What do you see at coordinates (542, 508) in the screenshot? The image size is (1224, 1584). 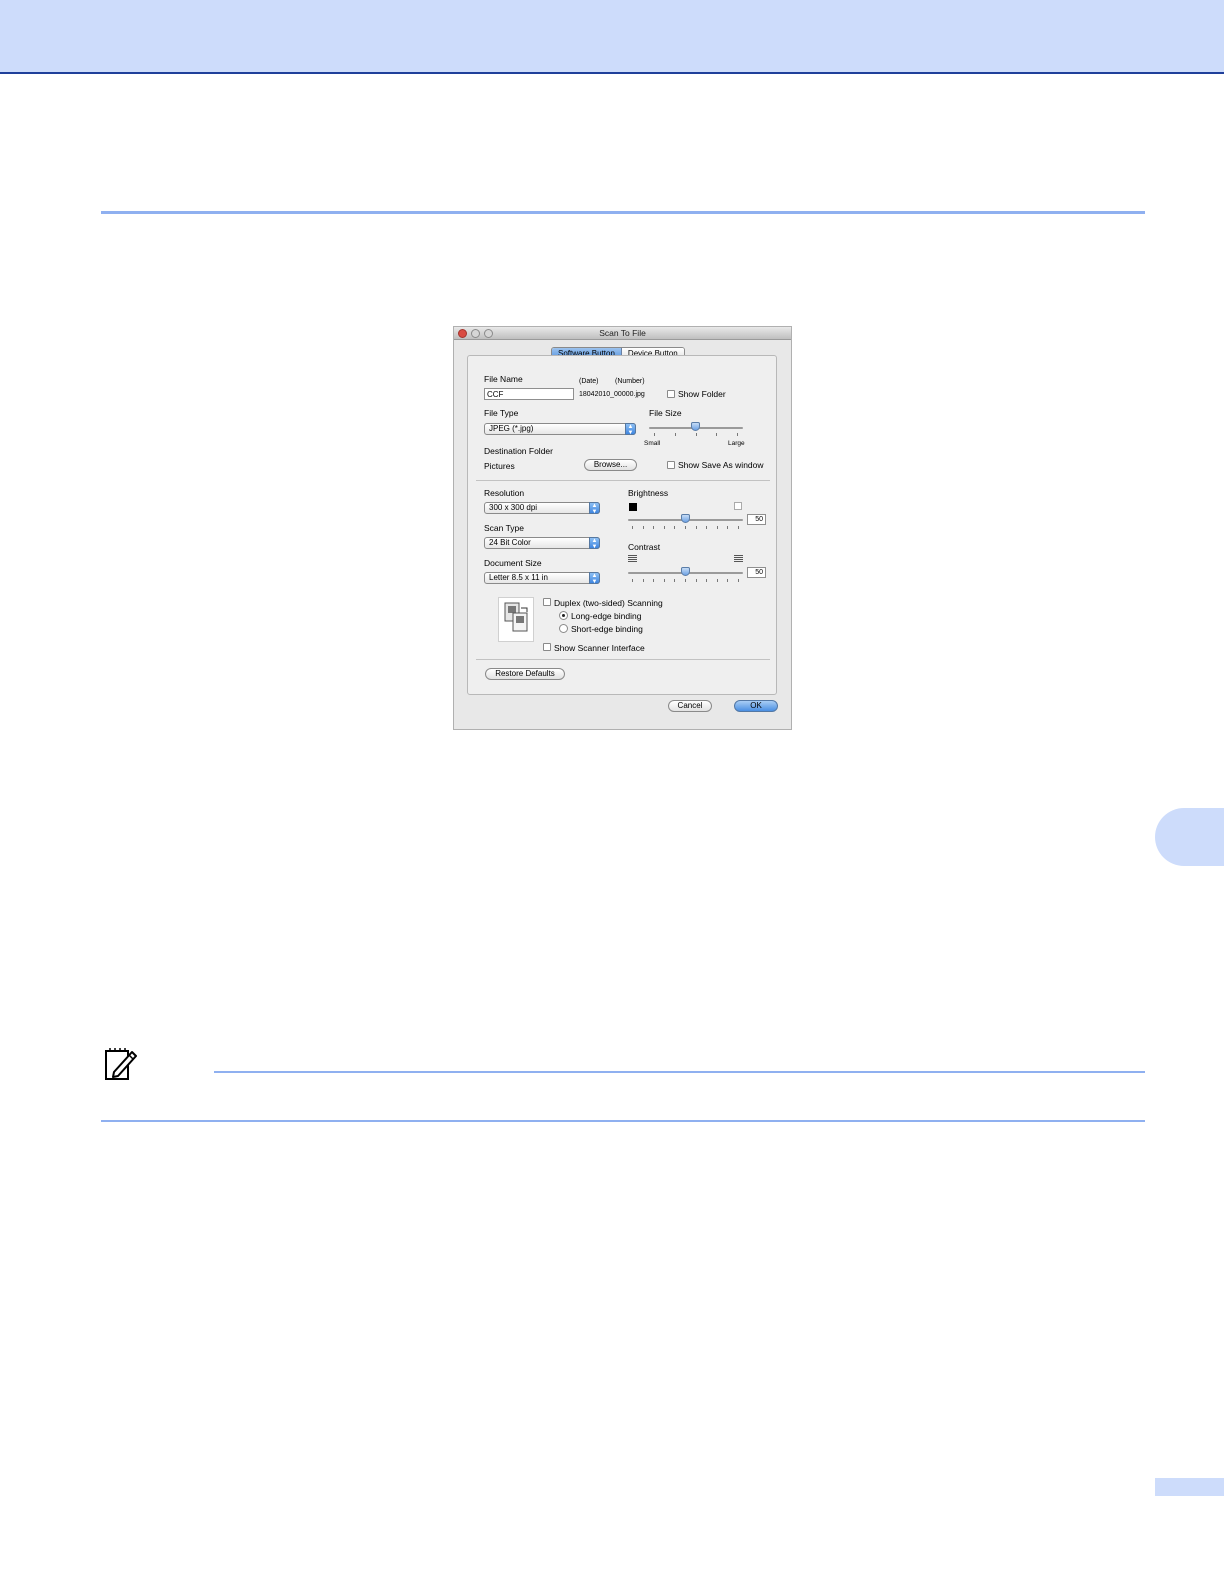 I see `resolution-select: 300 x 300 dpi ▲ ▼` at bounding box center [542, 508].